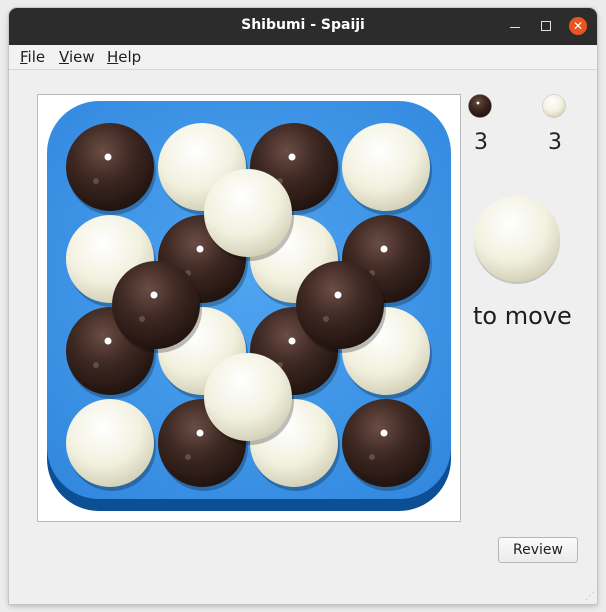 This screenshot has height=612, width=606. Describe the element at coordinates (522, 316) in the screenshot. I see `to-move-label: to move` at that location.